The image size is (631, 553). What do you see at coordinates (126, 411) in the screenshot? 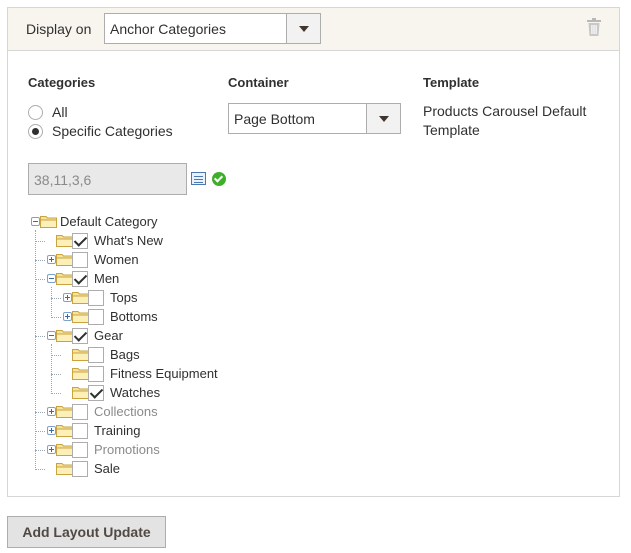
I see `tree-node-label: Collections` at bounding box center [126, 411].